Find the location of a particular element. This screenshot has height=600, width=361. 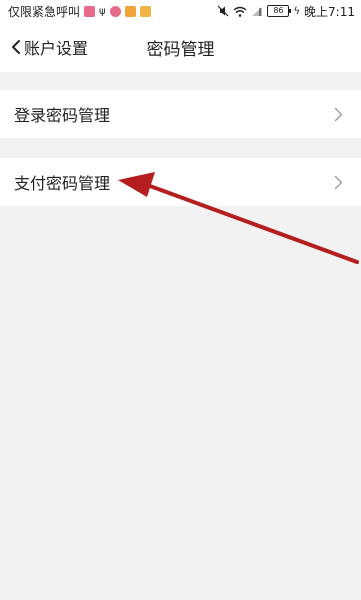

annotation-arrow is located at coordinates (238, 218).